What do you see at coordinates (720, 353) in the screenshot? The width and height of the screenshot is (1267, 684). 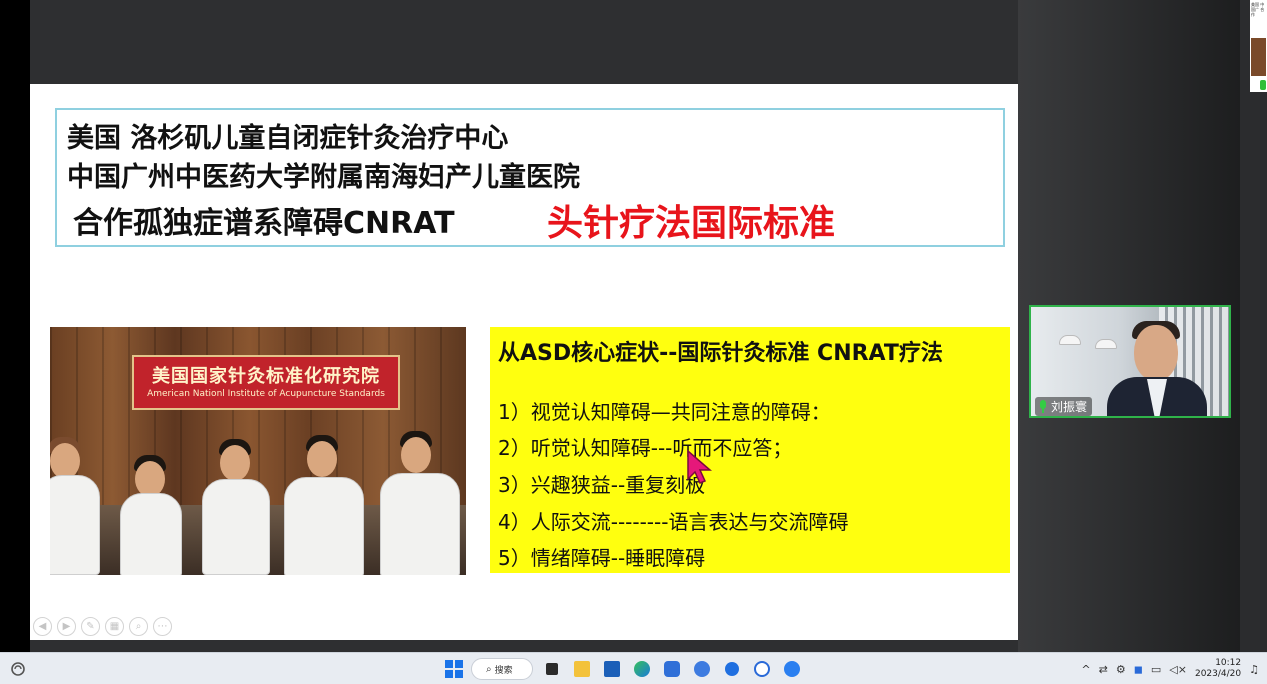 I see `panel-heading: 从ASD核心症状--国际针灸标准 CNRAT疗法` at bounding box center [720, 353].